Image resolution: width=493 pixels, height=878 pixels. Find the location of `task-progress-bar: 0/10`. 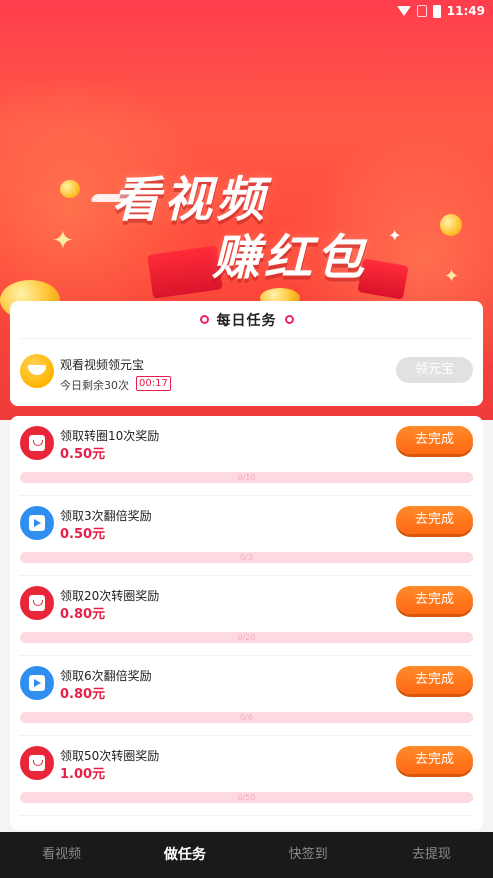

task-progress-bar: 0/10 is located at coordinates (246, 477).